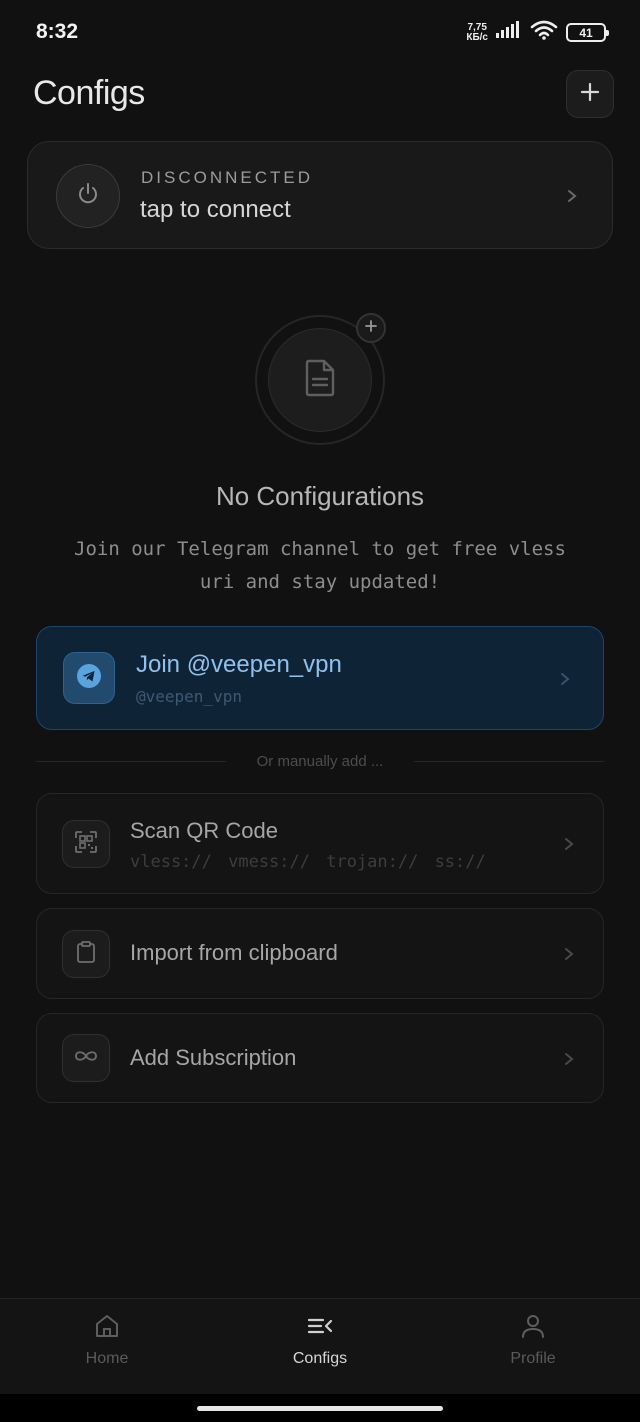  I want to click on power-button, so click(88, 196).